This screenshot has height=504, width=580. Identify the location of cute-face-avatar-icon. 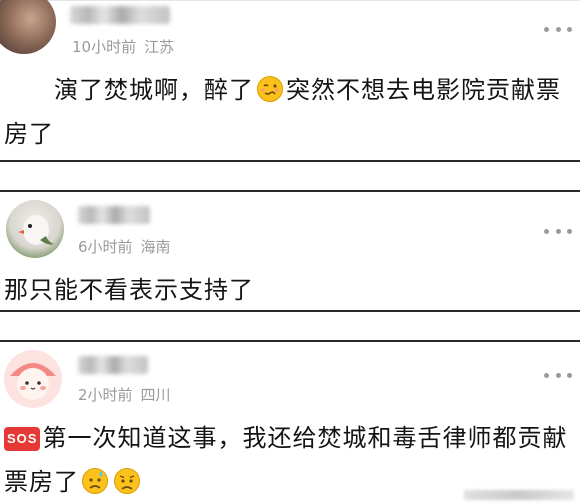
(33, 381).